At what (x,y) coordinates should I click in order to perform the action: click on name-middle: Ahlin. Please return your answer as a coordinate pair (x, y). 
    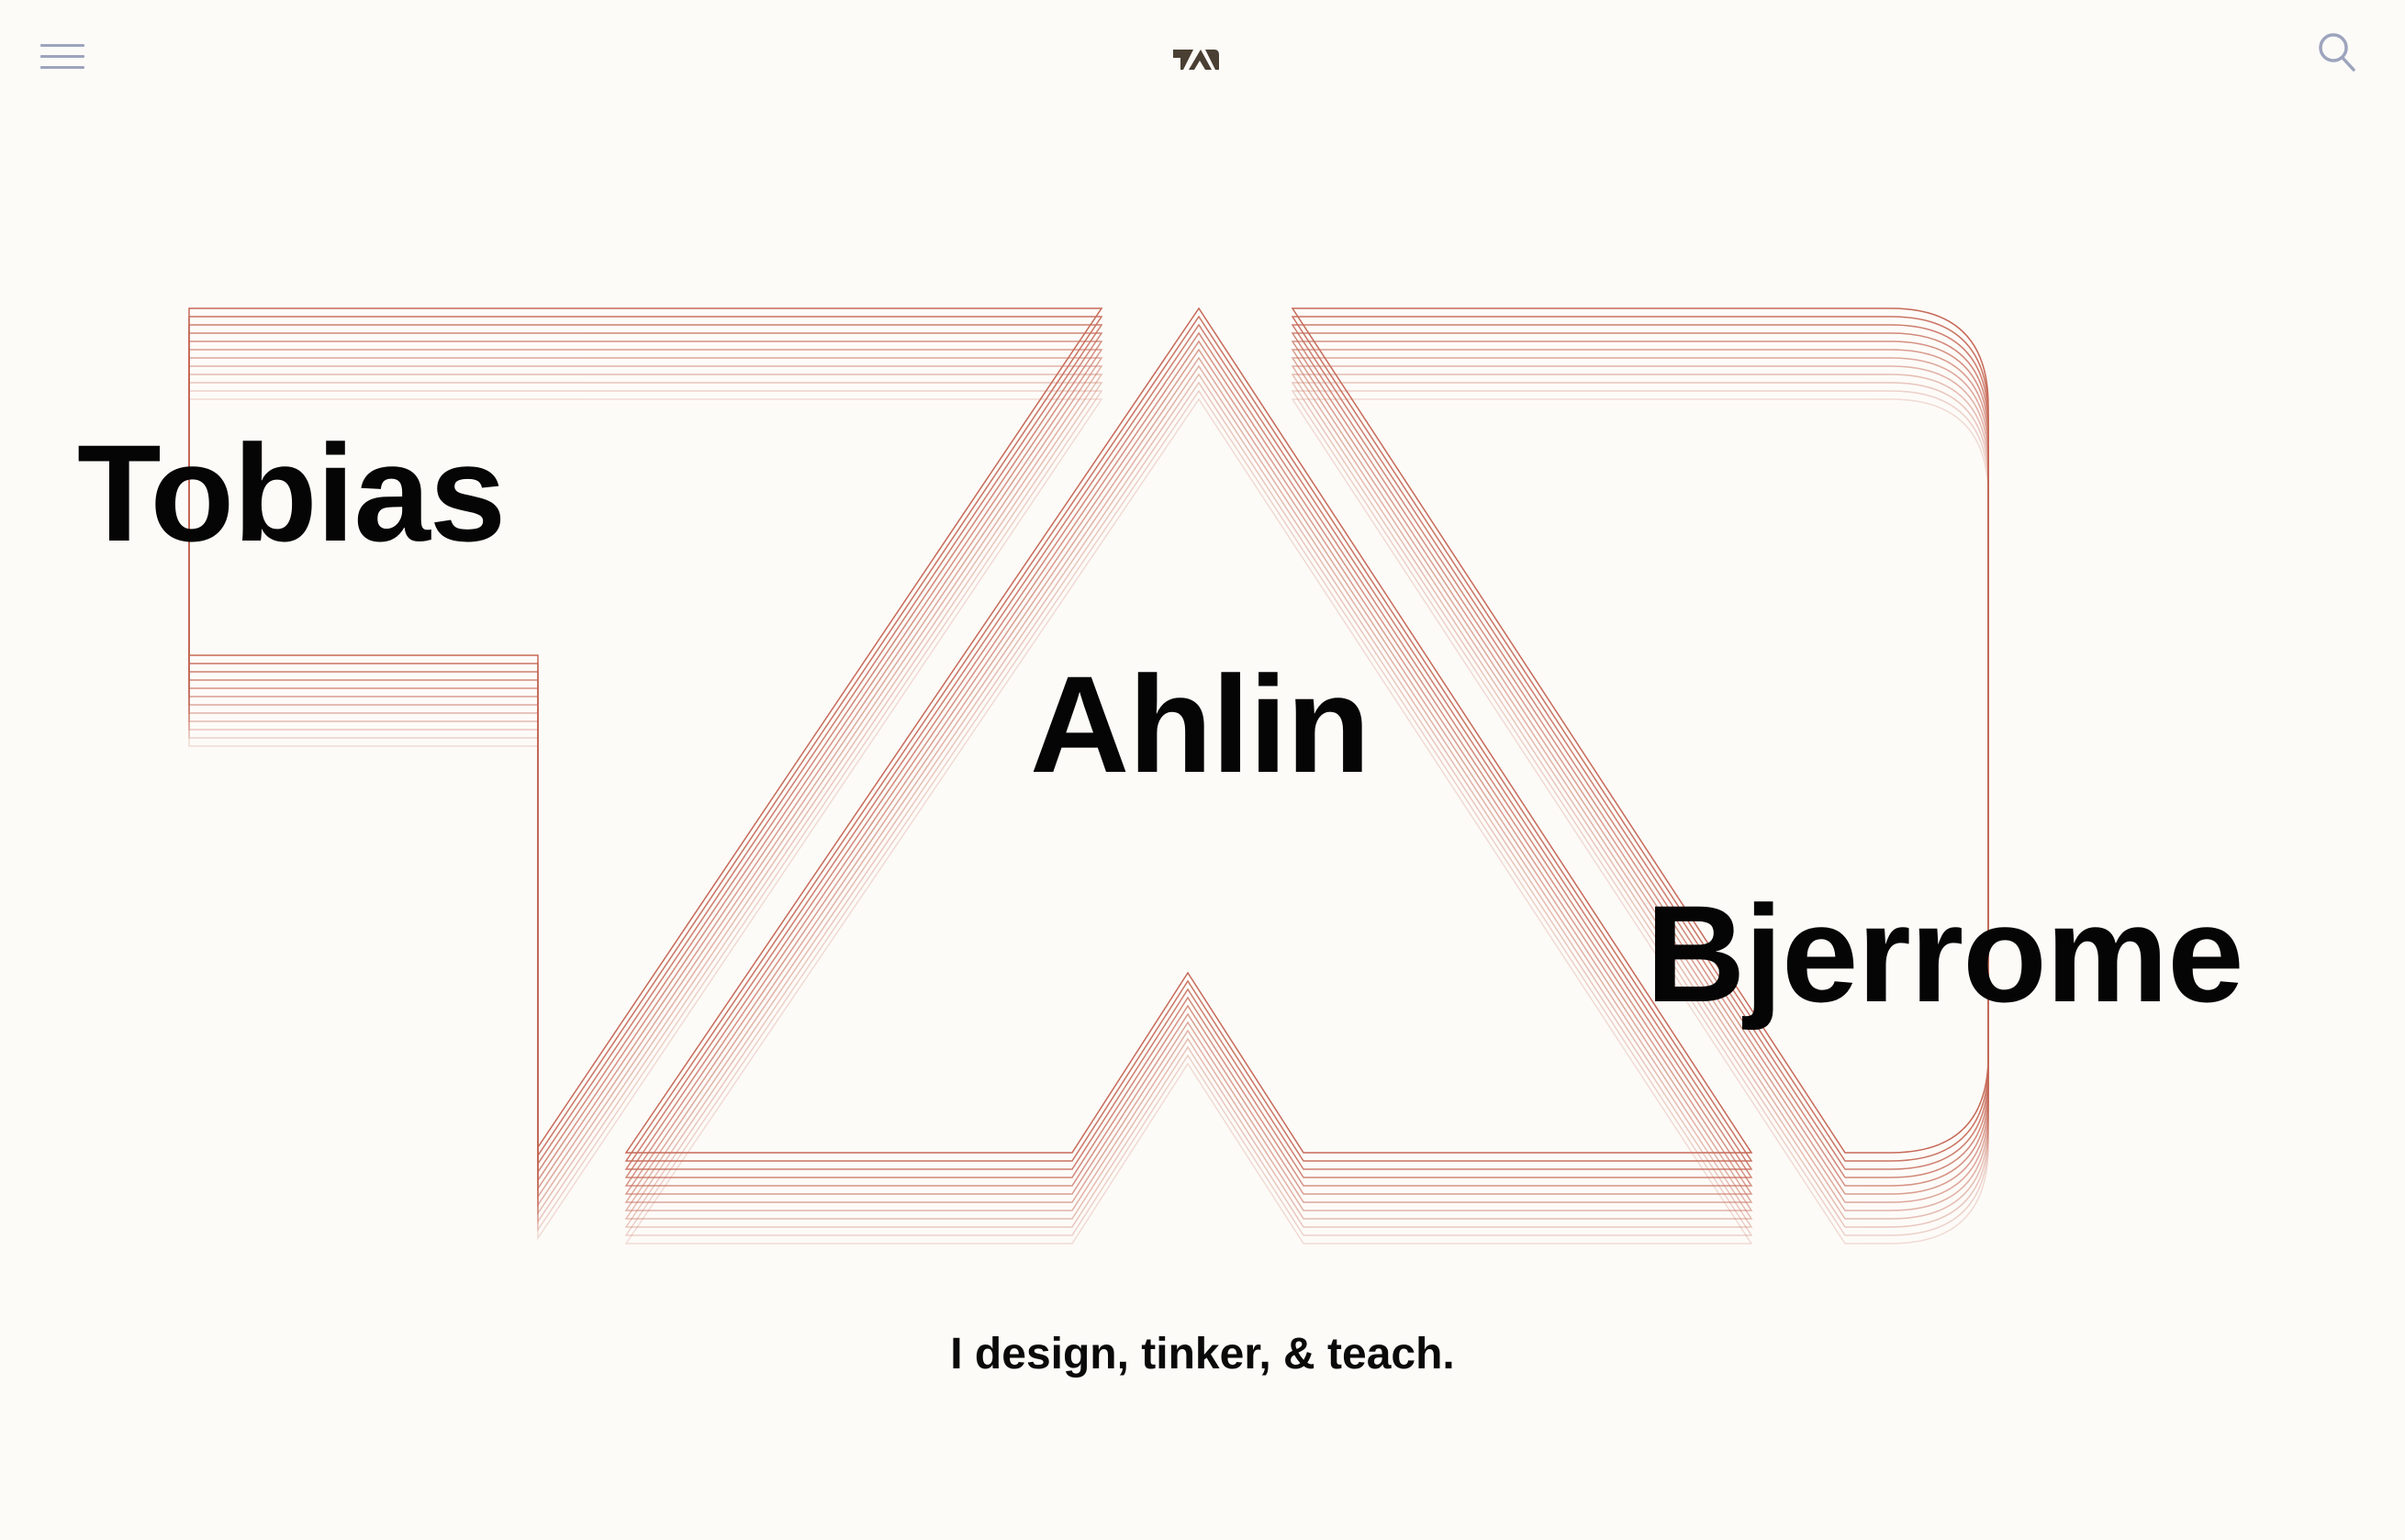
    Looking at the image, I should click on (1200, 724).